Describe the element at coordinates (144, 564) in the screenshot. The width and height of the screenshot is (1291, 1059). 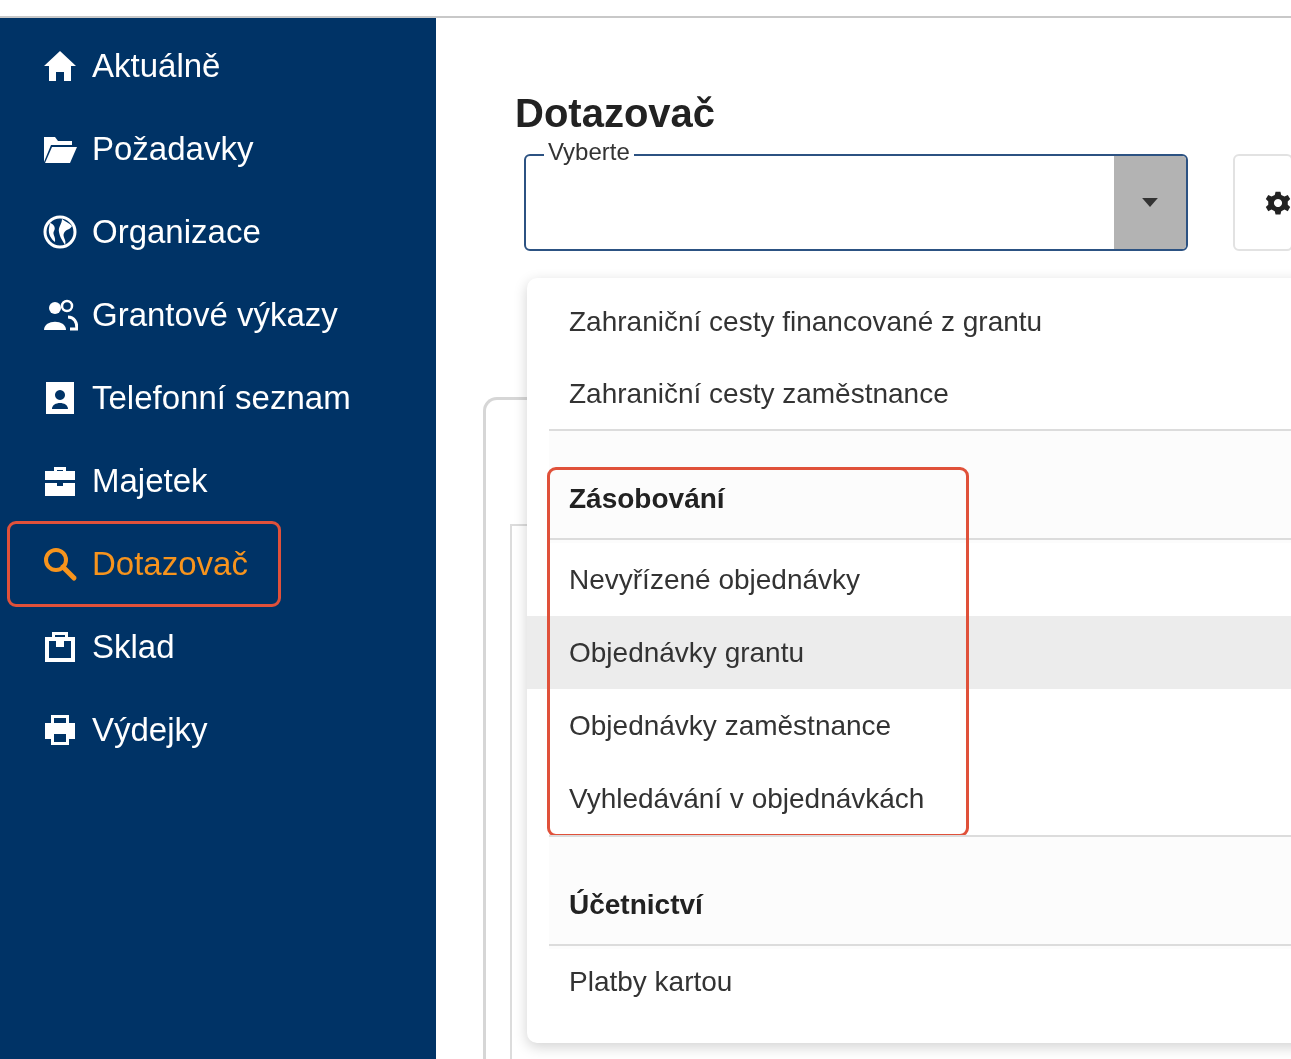
I see `nav-item: Dotazovač` at that location.